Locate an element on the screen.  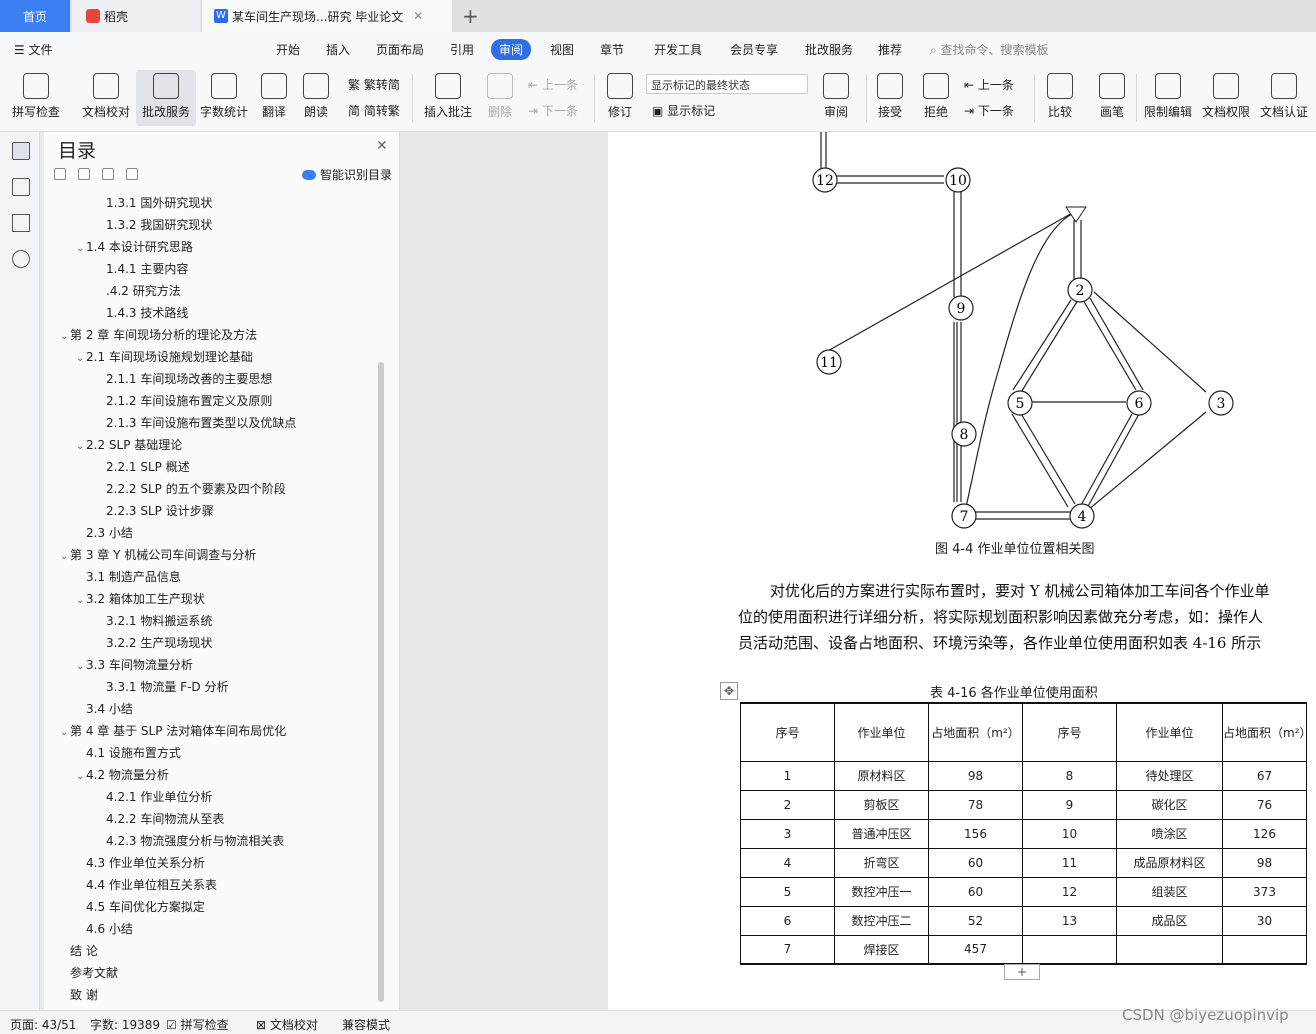
toc-item: ⌄ 1.4 本设计研究思路 is located at coordinates (134, 246).